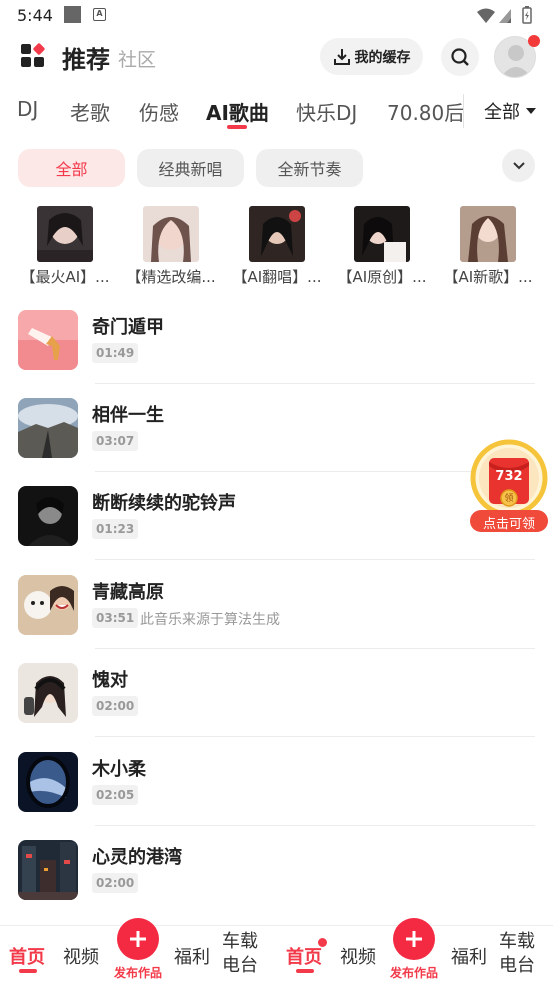 The height and width of the screenshot is (984, 553). I want to click on search-icon, so click(460, 57).